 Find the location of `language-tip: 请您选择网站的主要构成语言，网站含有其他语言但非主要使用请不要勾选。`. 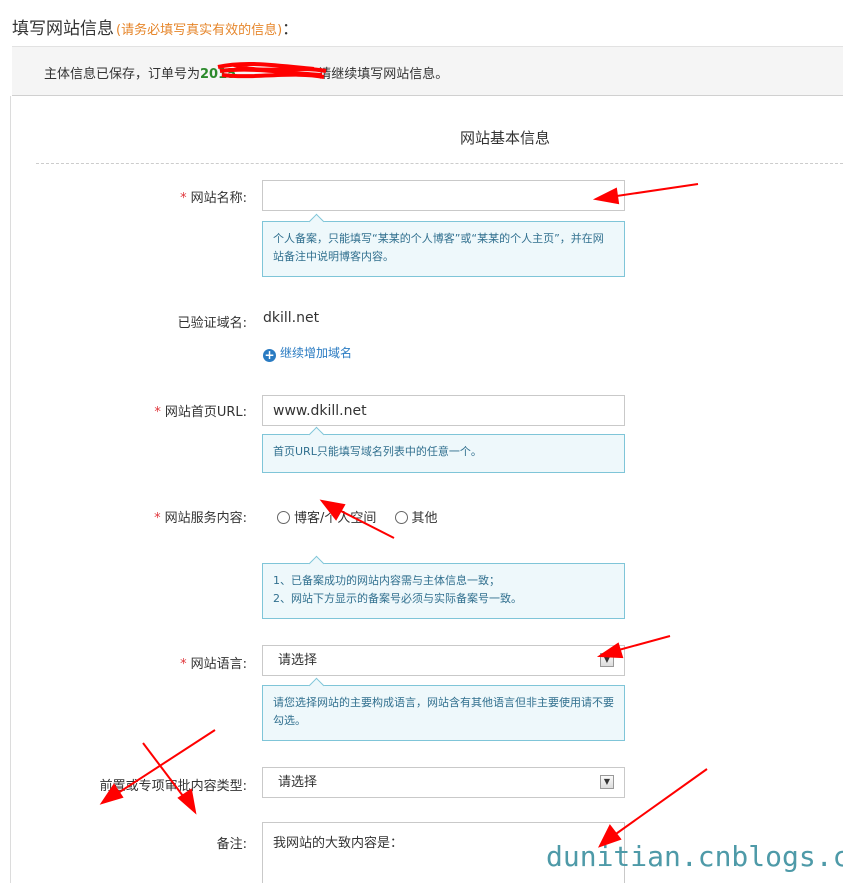

language-tip: 请您选择网站的主要构成语言，网站含有其他语言但非主要使用请不要勾选。 is located at coordinates (443, 713).